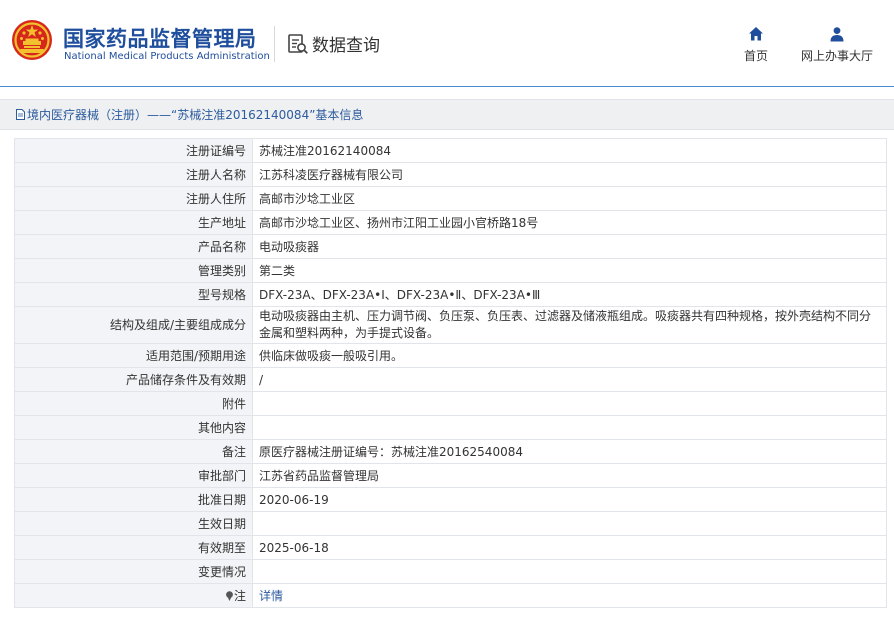 Image resolution: width=894 pixels, height=621 pixels. Describe the element at coordinates (569, 475) in the screenshot. I see `field-value: 江苏省药品监督管理局` at that location.